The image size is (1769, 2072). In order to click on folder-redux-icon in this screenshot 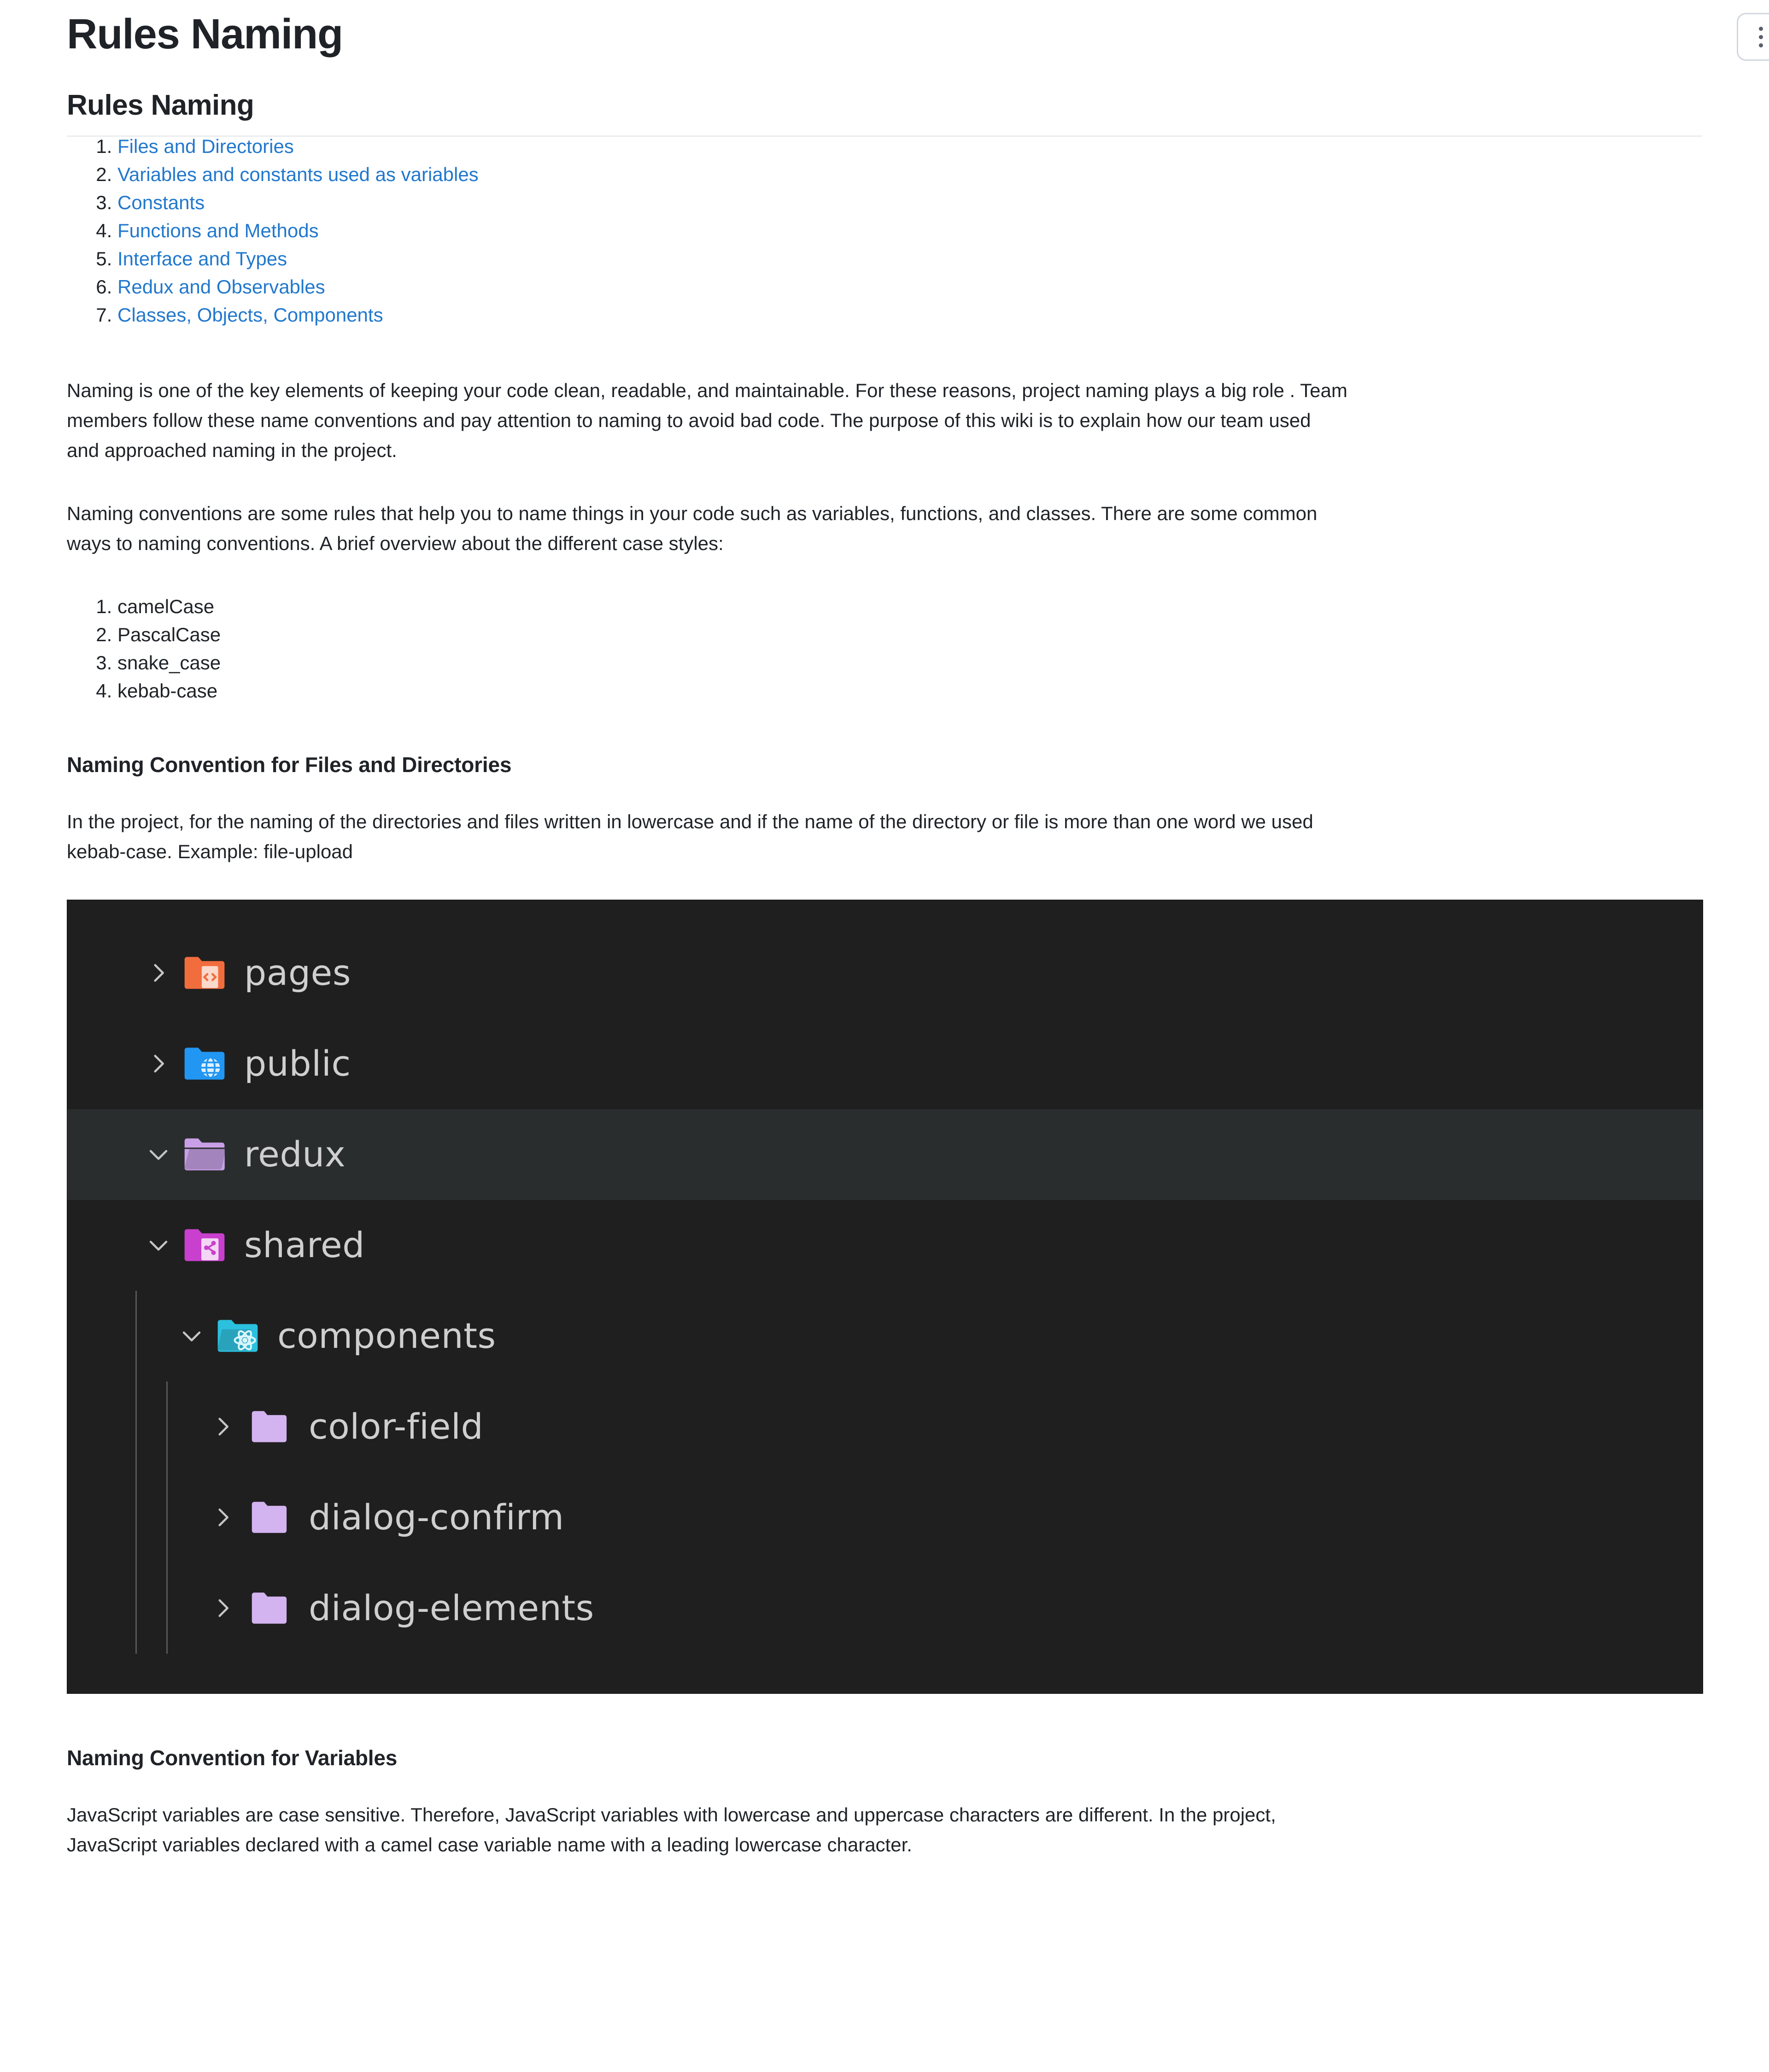, I will do `click(204, 1154)`.